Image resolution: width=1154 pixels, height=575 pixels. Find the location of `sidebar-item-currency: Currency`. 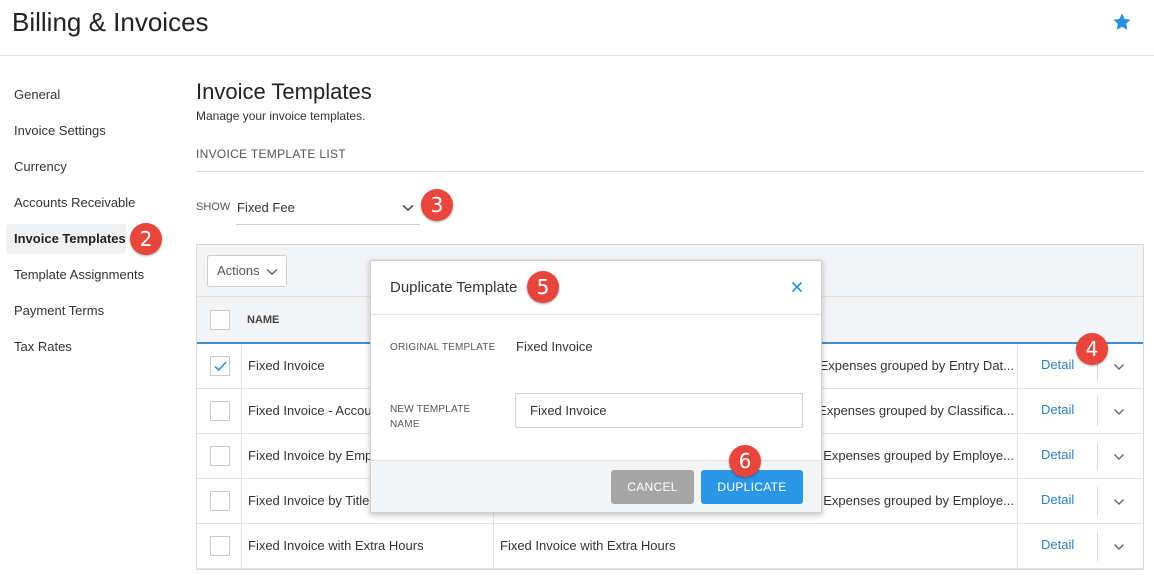

sidebar-item-currency: Currency is located at coordinates (85, 167).